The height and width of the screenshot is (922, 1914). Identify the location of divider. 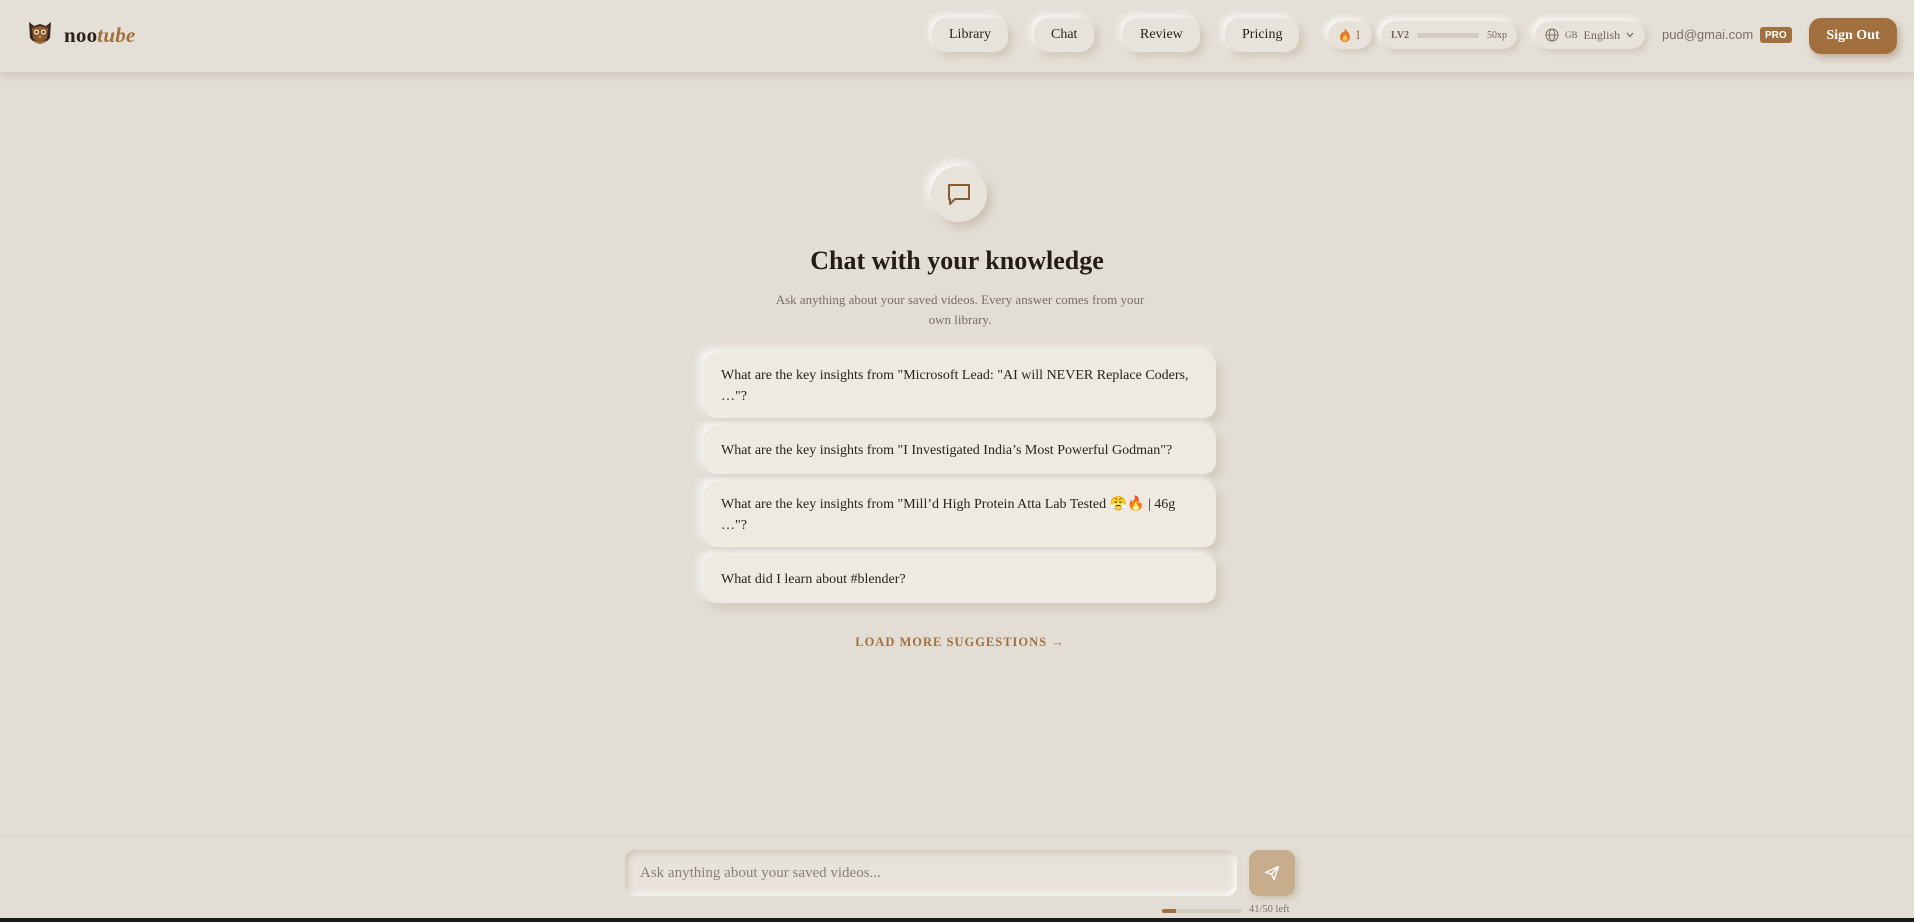
(957, 835).